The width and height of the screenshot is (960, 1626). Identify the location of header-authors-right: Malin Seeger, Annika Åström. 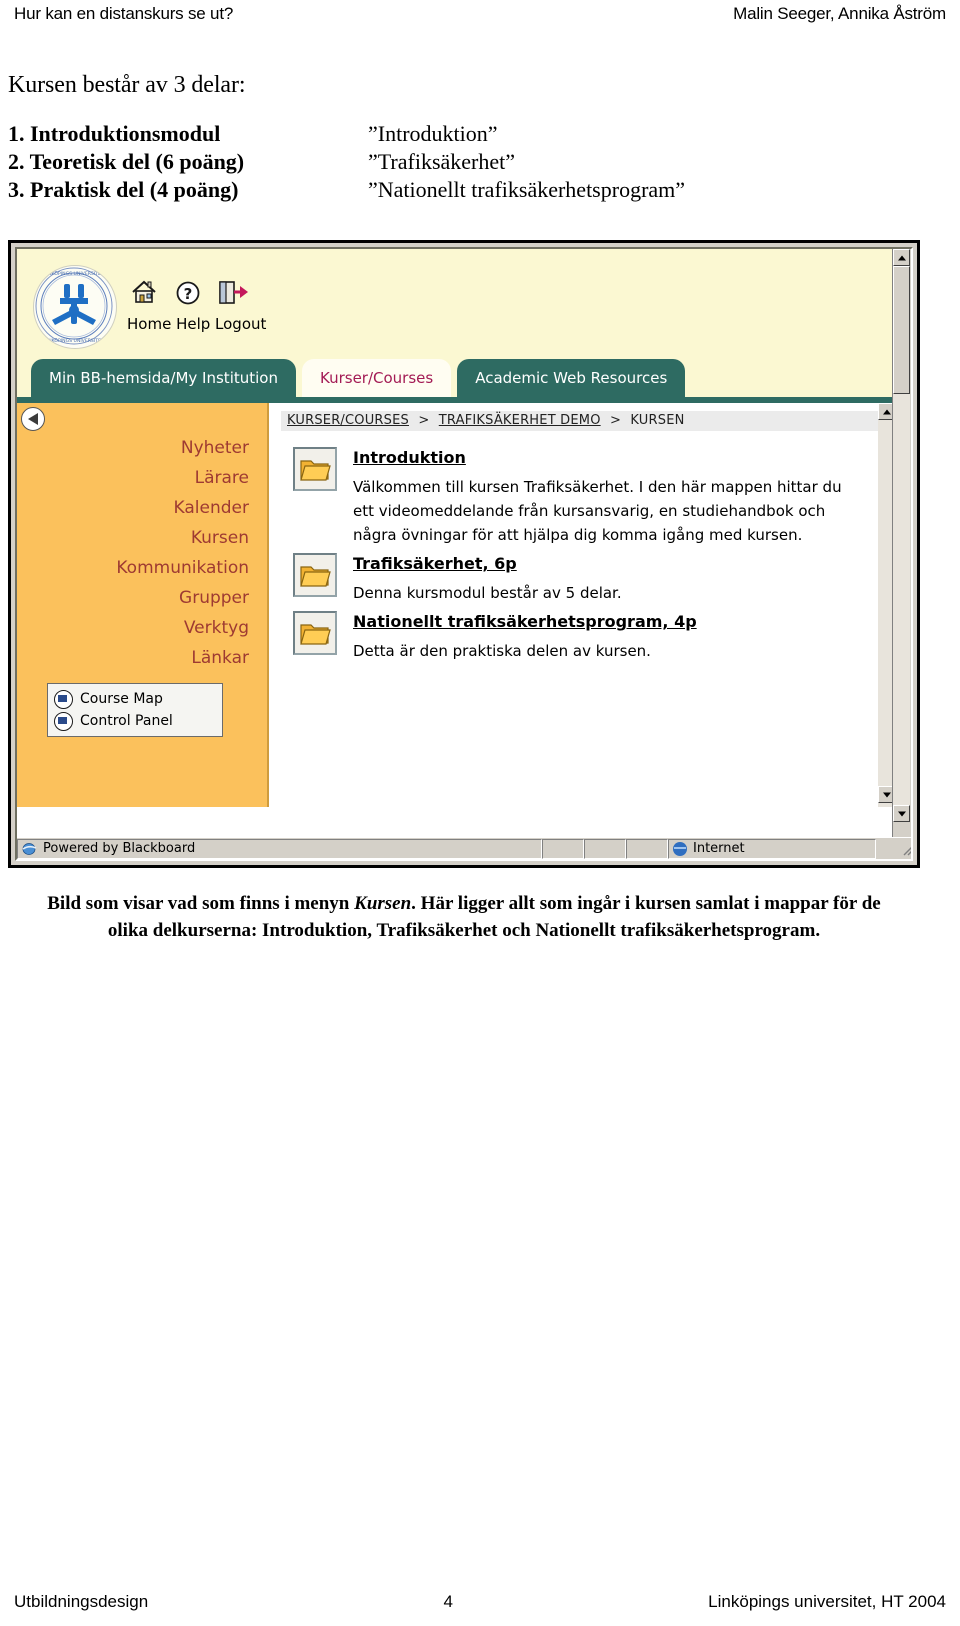
(839, 13).